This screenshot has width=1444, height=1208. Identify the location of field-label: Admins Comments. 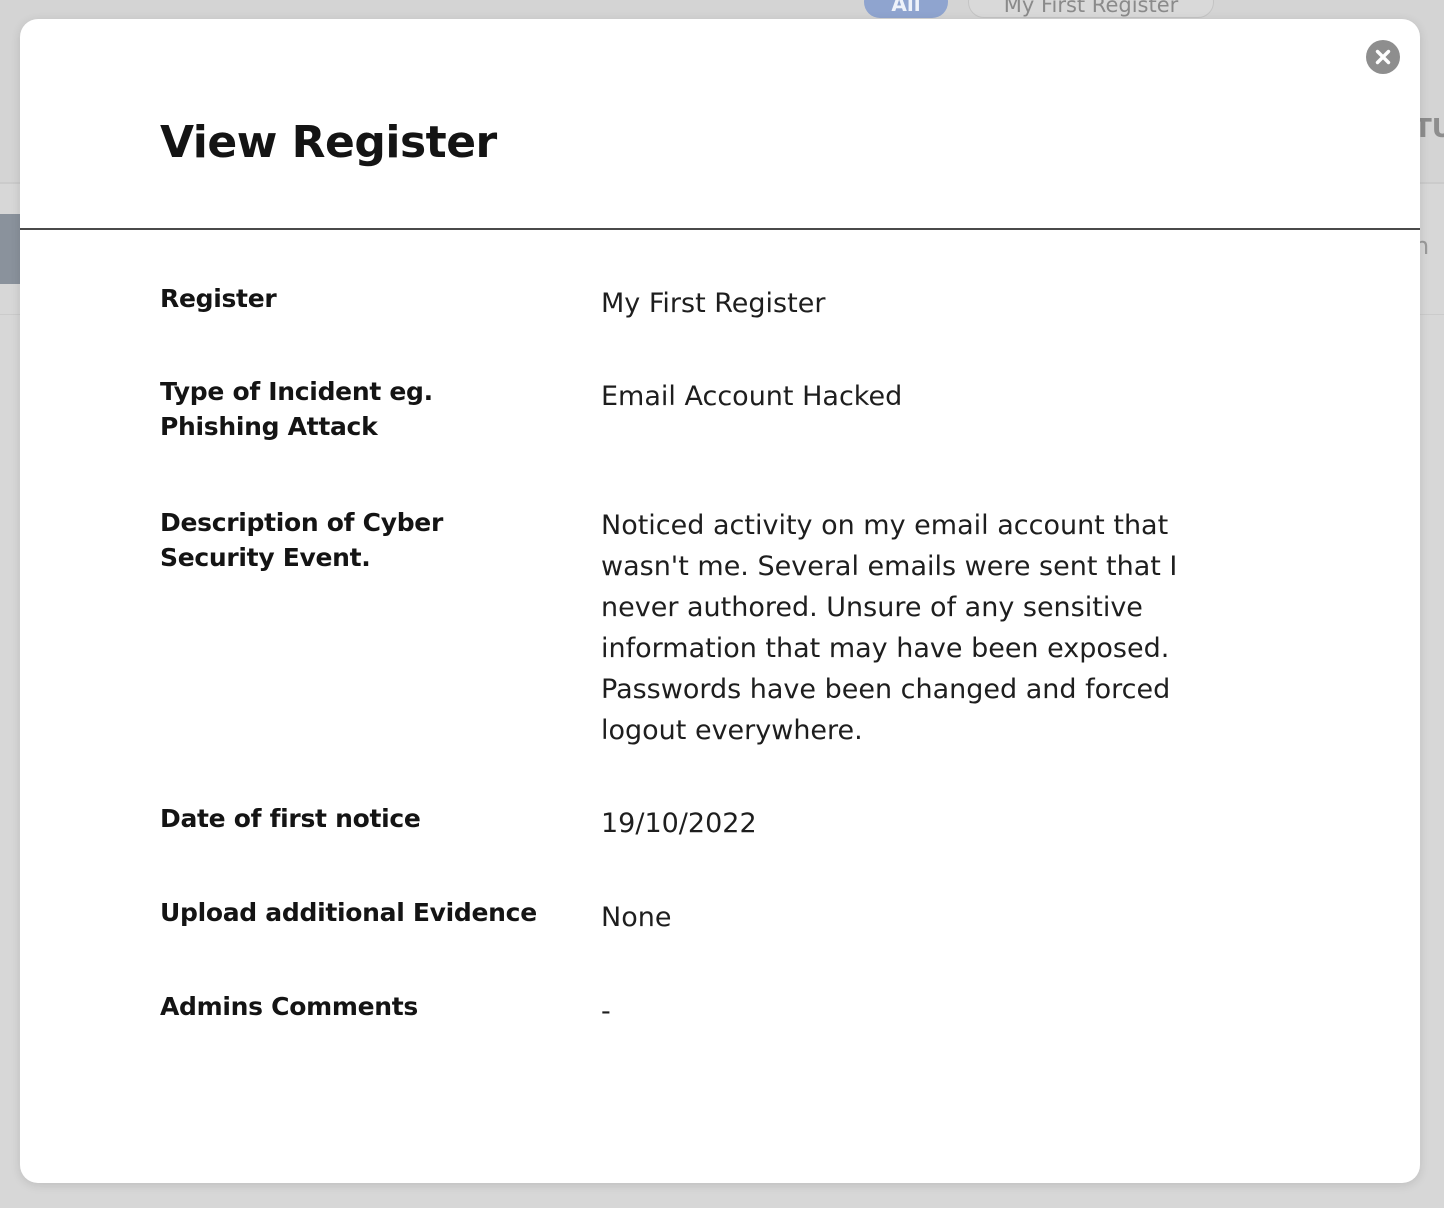
(289, 1006).